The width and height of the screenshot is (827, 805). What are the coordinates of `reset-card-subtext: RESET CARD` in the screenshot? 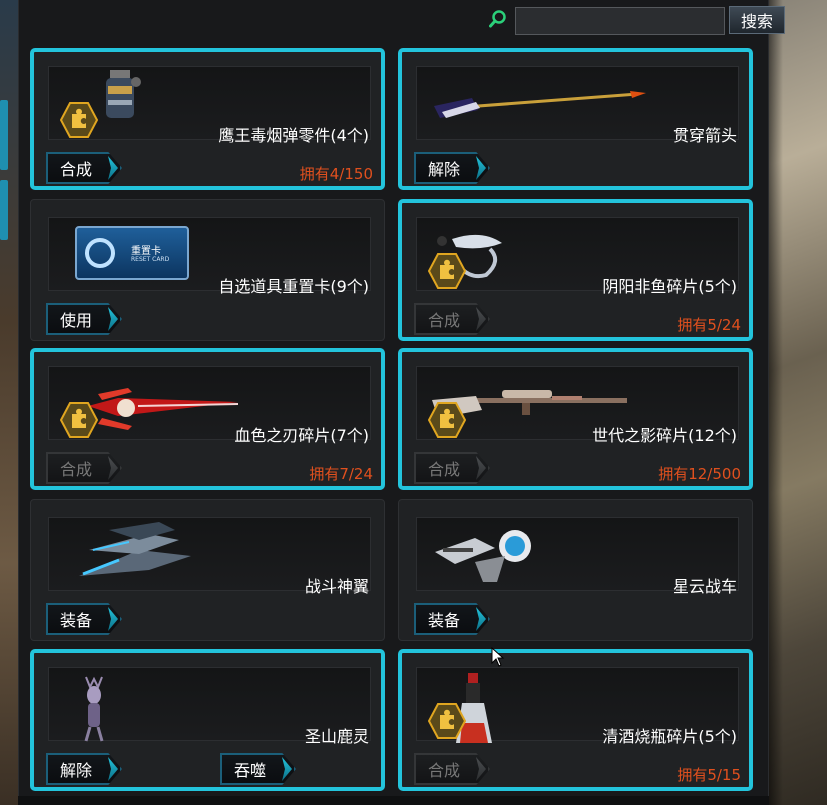 It's located at (150, 259).